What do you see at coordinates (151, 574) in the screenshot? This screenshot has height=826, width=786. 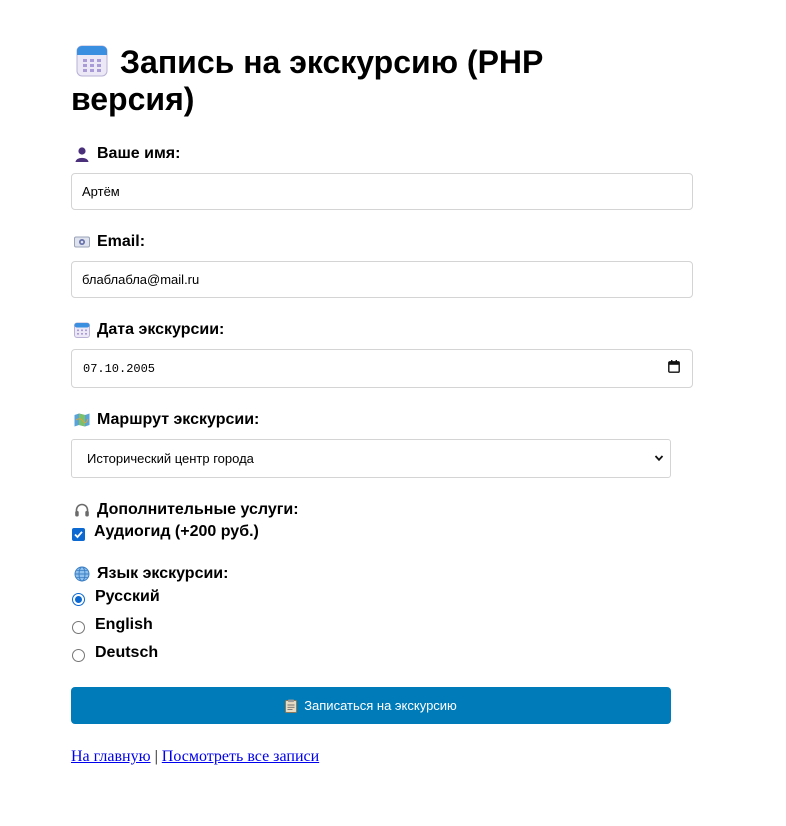 I see `language-label: Язык экскурсии:` at bounding box center [151, 574].